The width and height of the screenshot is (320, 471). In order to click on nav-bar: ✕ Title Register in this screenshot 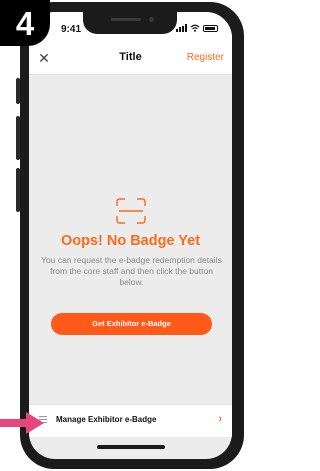, I will do `click(130, 58)`.